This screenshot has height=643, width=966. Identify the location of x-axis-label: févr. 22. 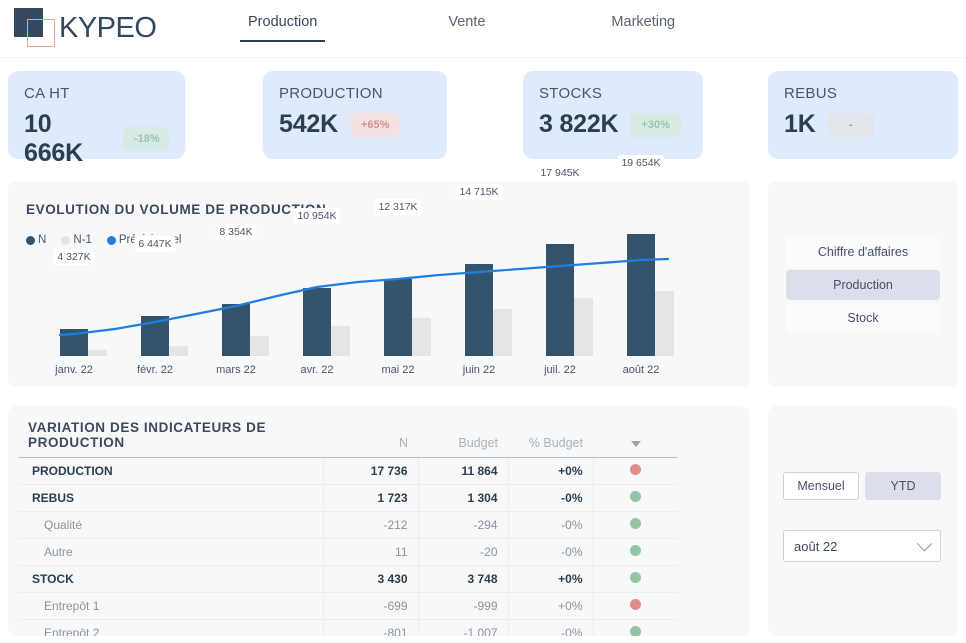
(155, 370).